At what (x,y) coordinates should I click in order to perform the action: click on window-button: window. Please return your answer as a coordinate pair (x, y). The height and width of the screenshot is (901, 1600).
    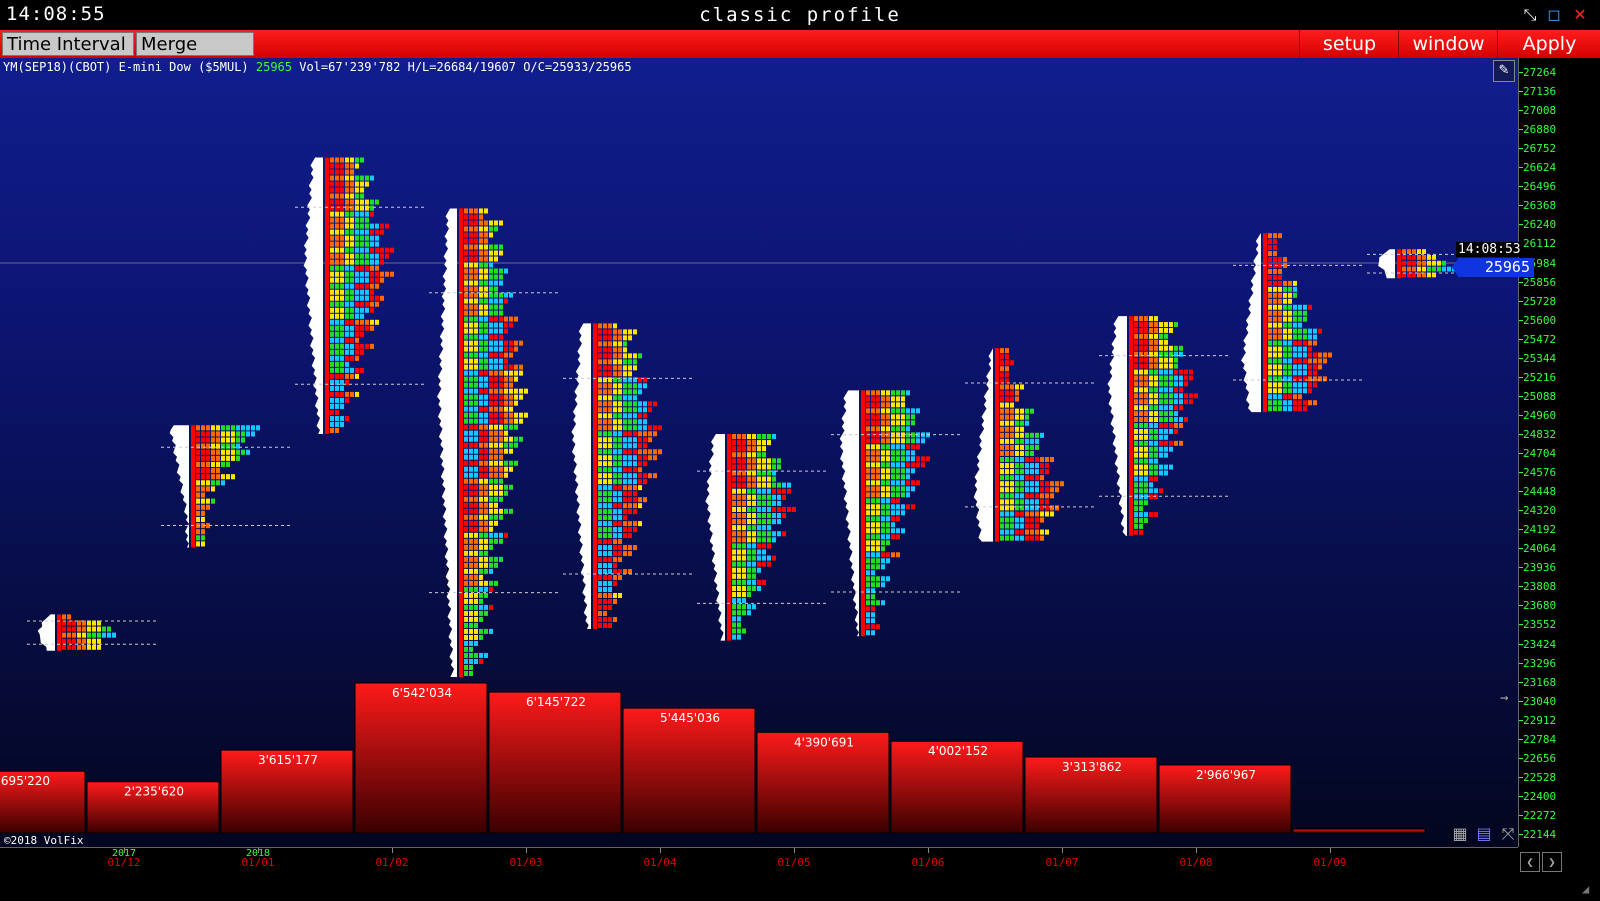
    Looking at the image, I should click on (1448, 44).